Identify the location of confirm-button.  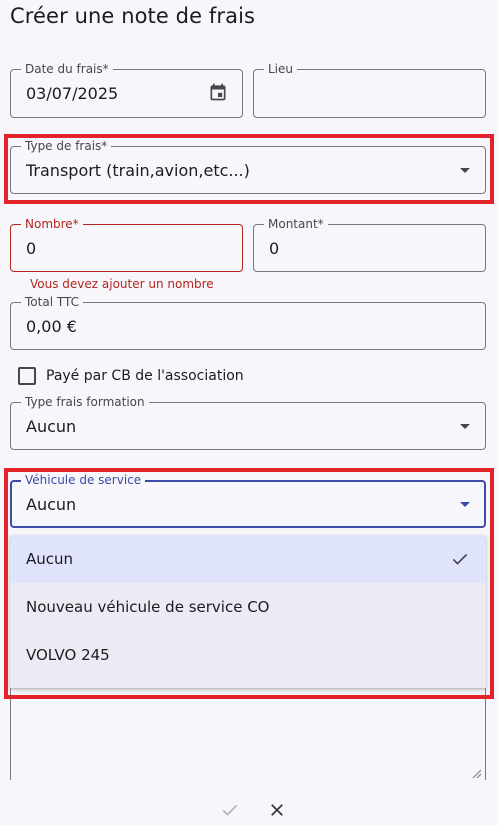
(230, 810).